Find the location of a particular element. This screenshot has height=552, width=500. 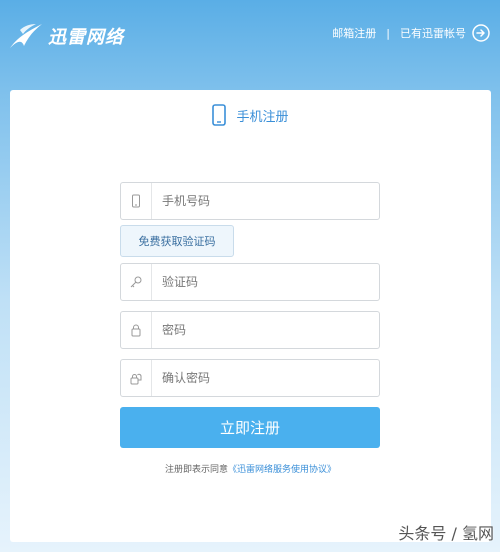

phone-outline-icon is located at coordinates (136, 201).